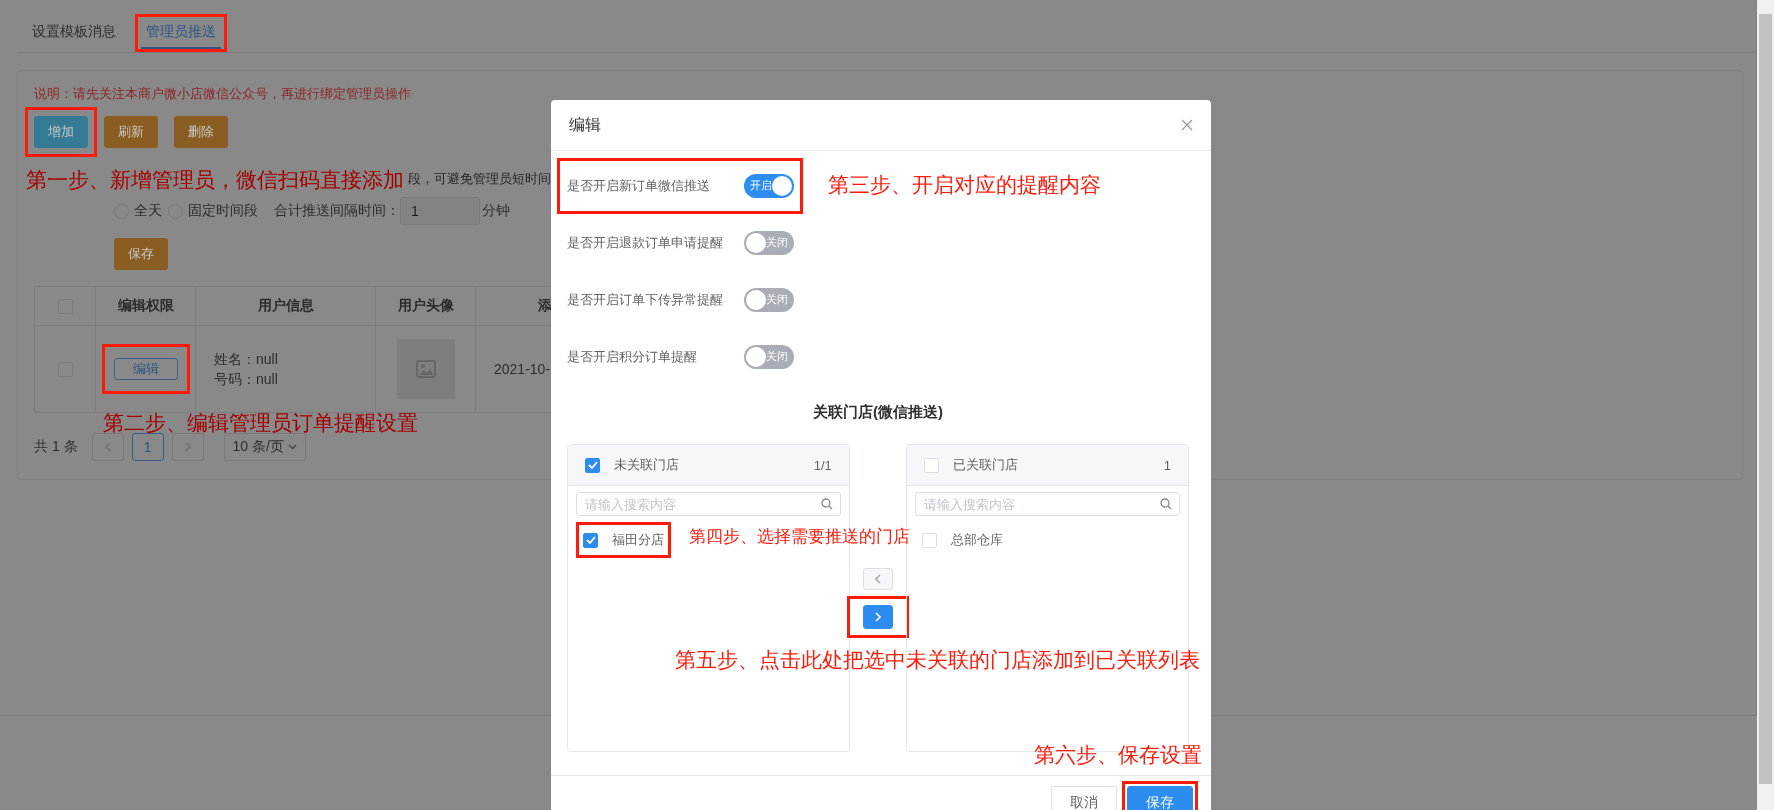 This screenshot has width=1774, height=810. What do you see at coordinates (223, 94) in the screenshot?
I see `notice-text: 说明：请先关注本商户微小店微信公众号，再进行绑定管理员操作` at bounding box center [223, 94].